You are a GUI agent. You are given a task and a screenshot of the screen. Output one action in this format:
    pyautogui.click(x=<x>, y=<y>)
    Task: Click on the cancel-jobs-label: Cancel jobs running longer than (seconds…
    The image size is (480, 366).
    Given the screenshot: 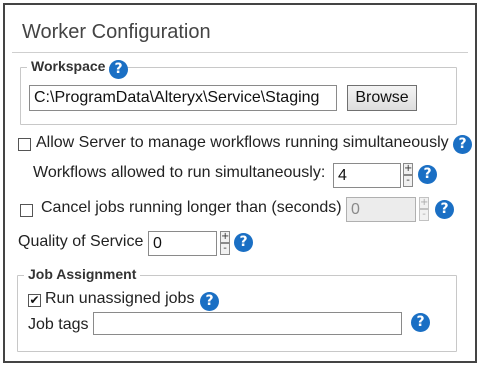 What is the action you would take?
    pyautogui.click(x=191, y=207)
    